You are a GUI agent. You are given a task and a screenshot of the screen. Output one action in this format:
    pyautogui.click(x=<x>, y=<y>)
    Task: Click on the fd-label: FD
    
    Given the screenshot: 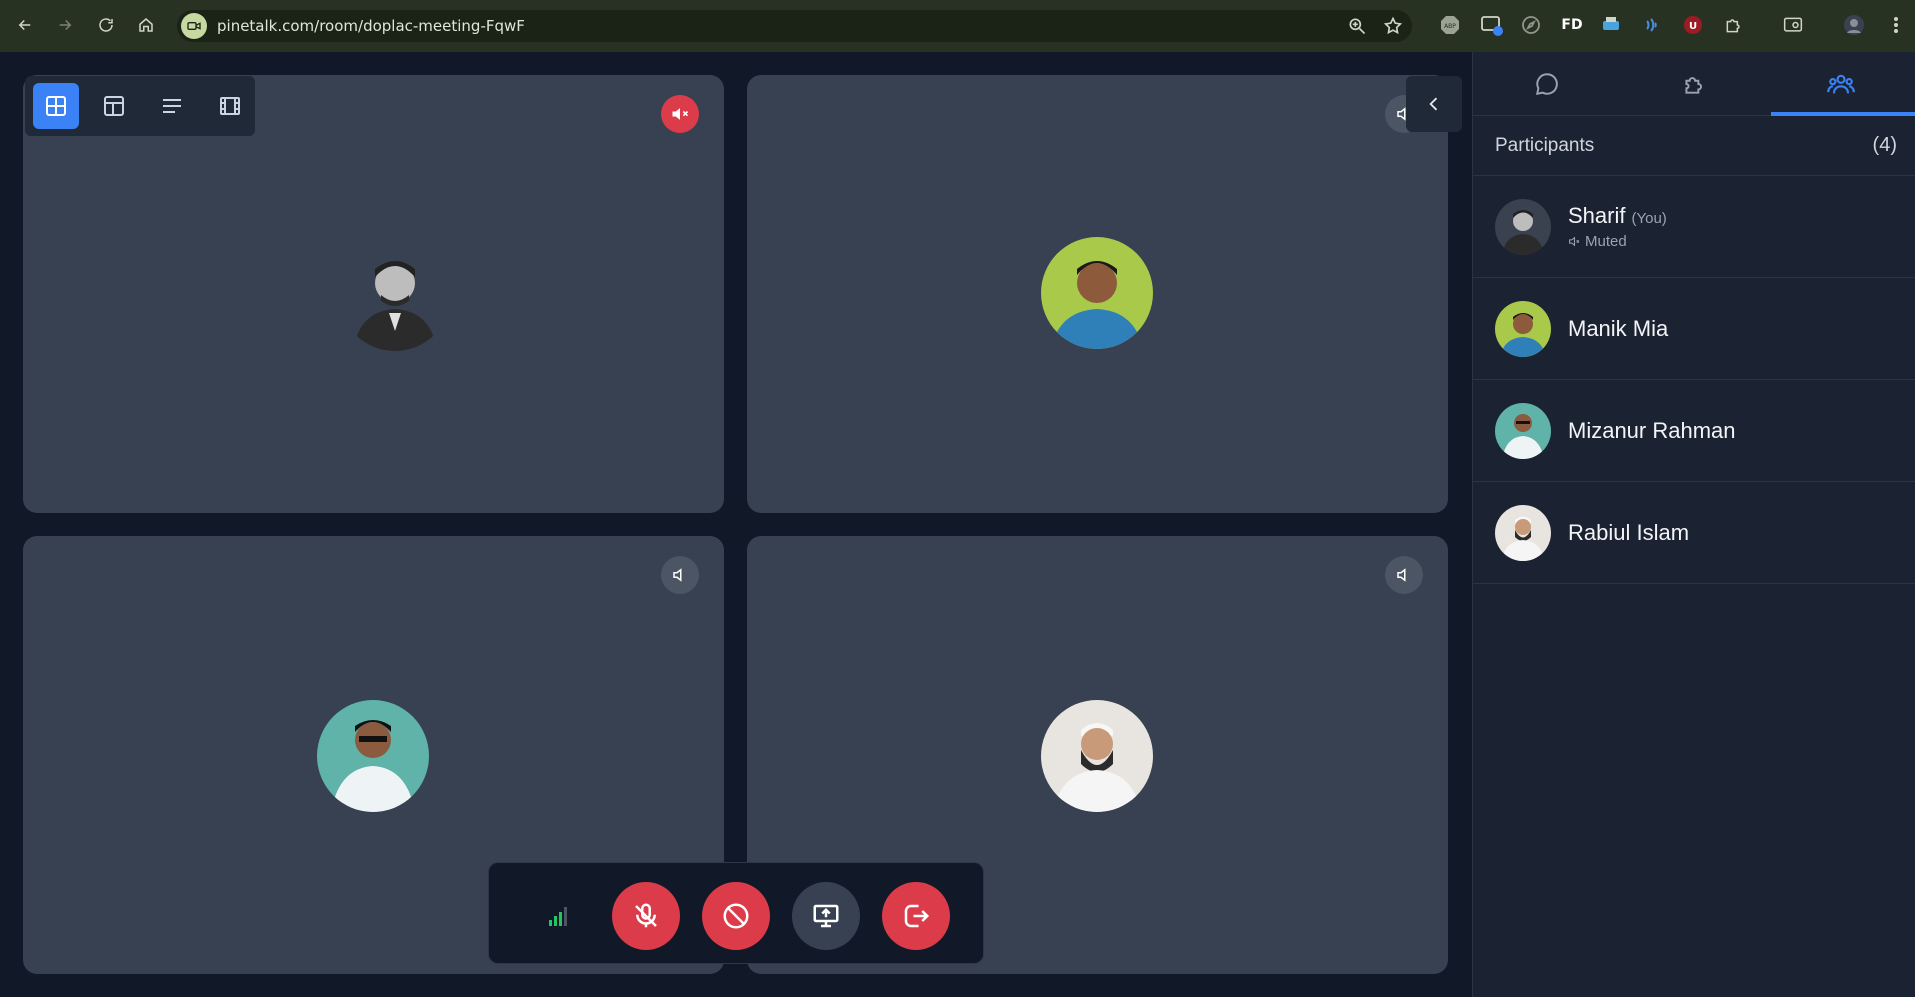 What is the action you would take?
    pyautogui.click(x=1572, y=25)
    